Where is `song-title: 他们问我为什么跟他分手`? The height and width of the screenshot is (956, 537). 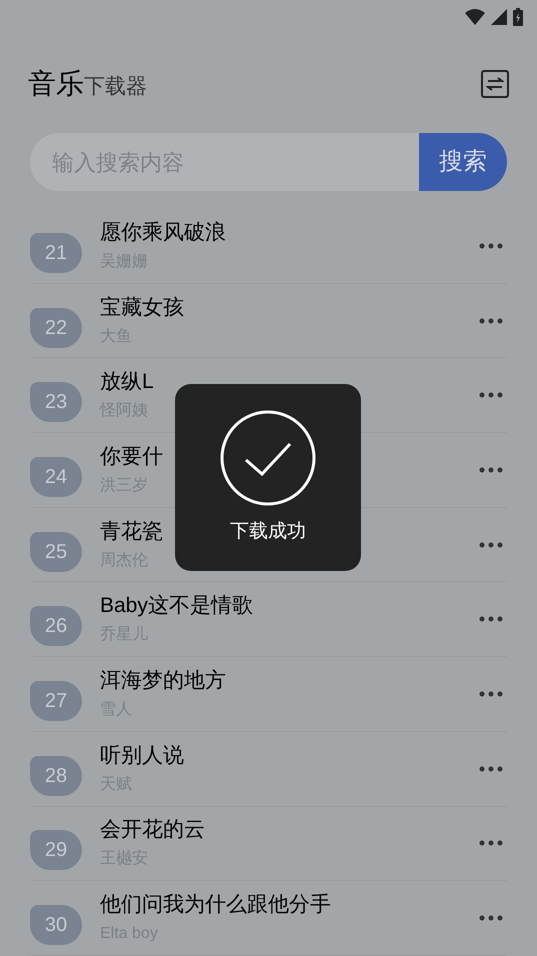 song-title: 他们问我为什么跟他分手 is located at coordinates (215, 905).